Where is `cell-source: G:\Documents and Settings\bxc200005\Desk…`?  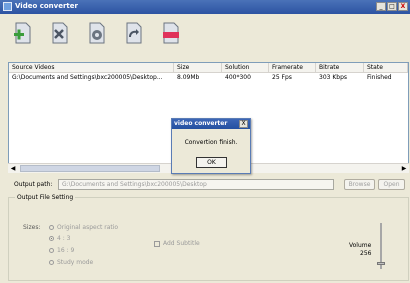 cell-source: G:\Documents and Settings\bxc200005\Desk… is located at coordinates (87, 77).